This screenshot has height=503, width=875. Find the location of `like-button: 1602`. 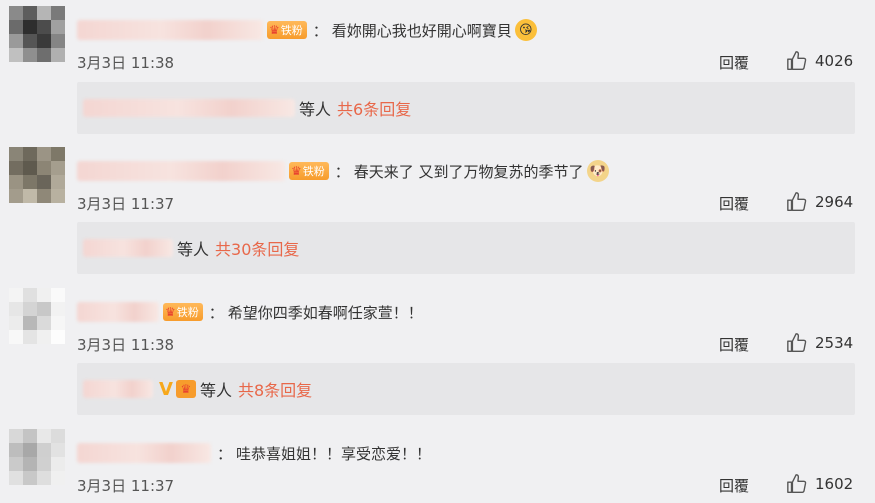

like-button: 1602 is located at coordinates (819, 484).